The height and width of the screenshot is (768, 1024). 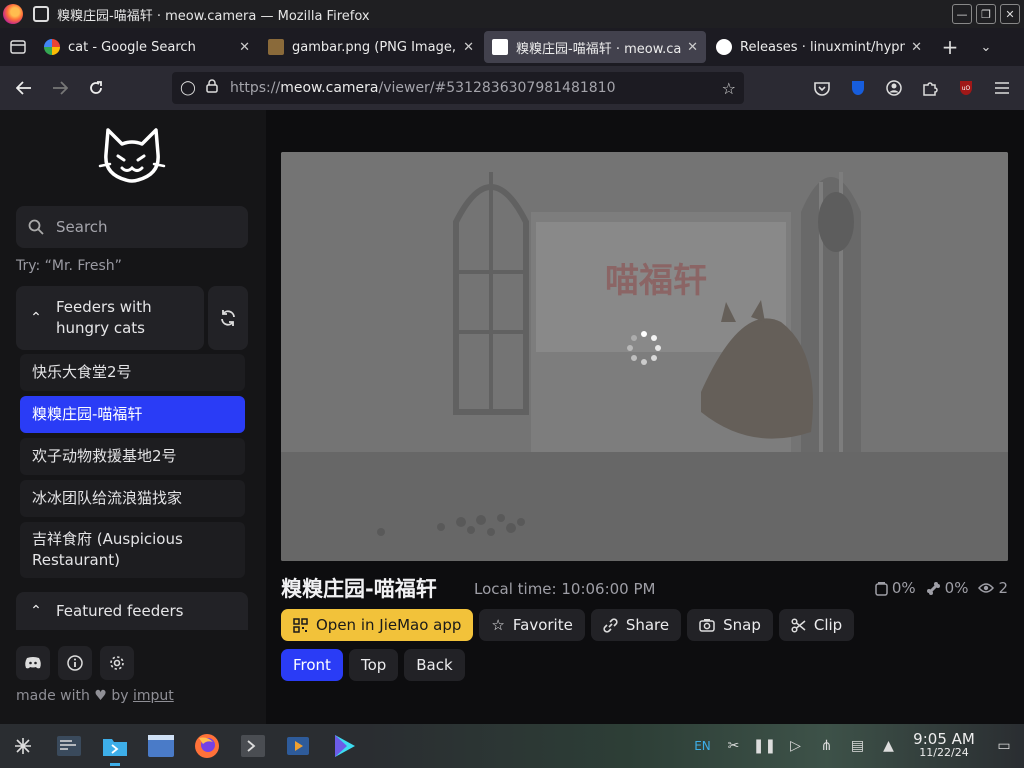 I want to click on tab-google-search: cat - Google Search ✕, so click(x=147, y=47).